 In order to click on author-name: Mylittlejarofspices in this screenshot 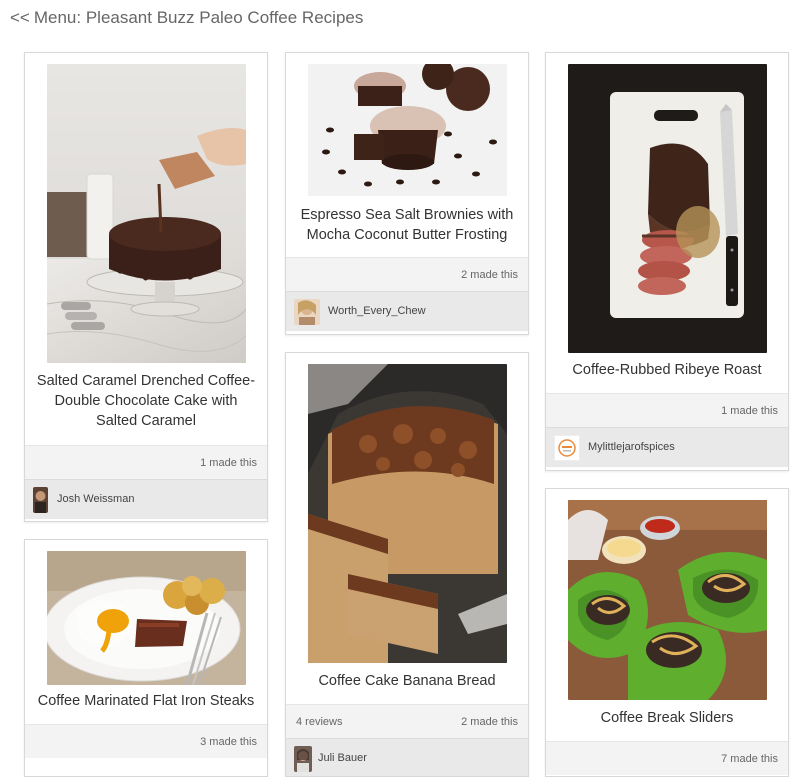, I will do `click(631, 447)`.